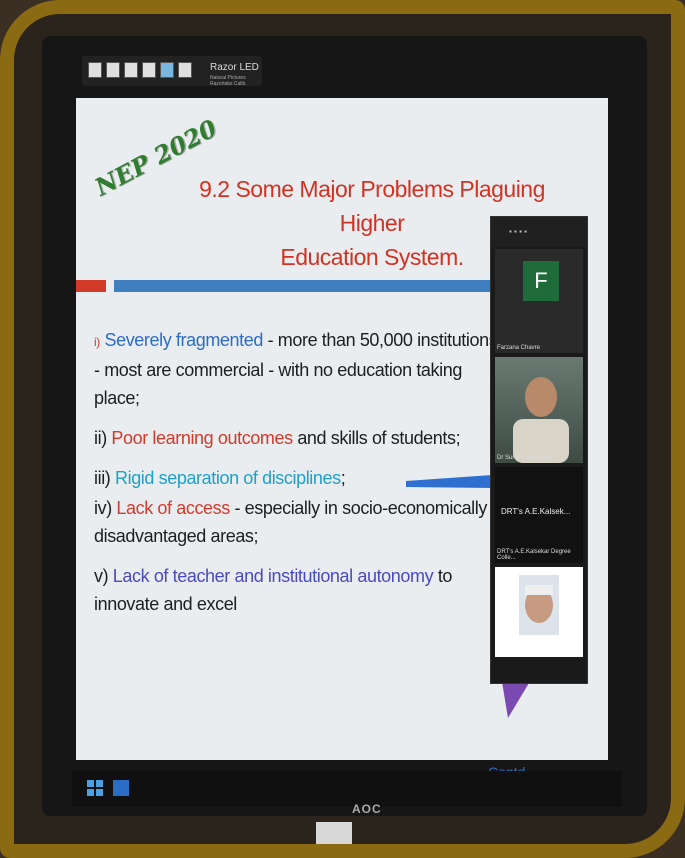  I want to click on view-options-icon: ▪ ▪ ▪ ▪, so click(518, 231).